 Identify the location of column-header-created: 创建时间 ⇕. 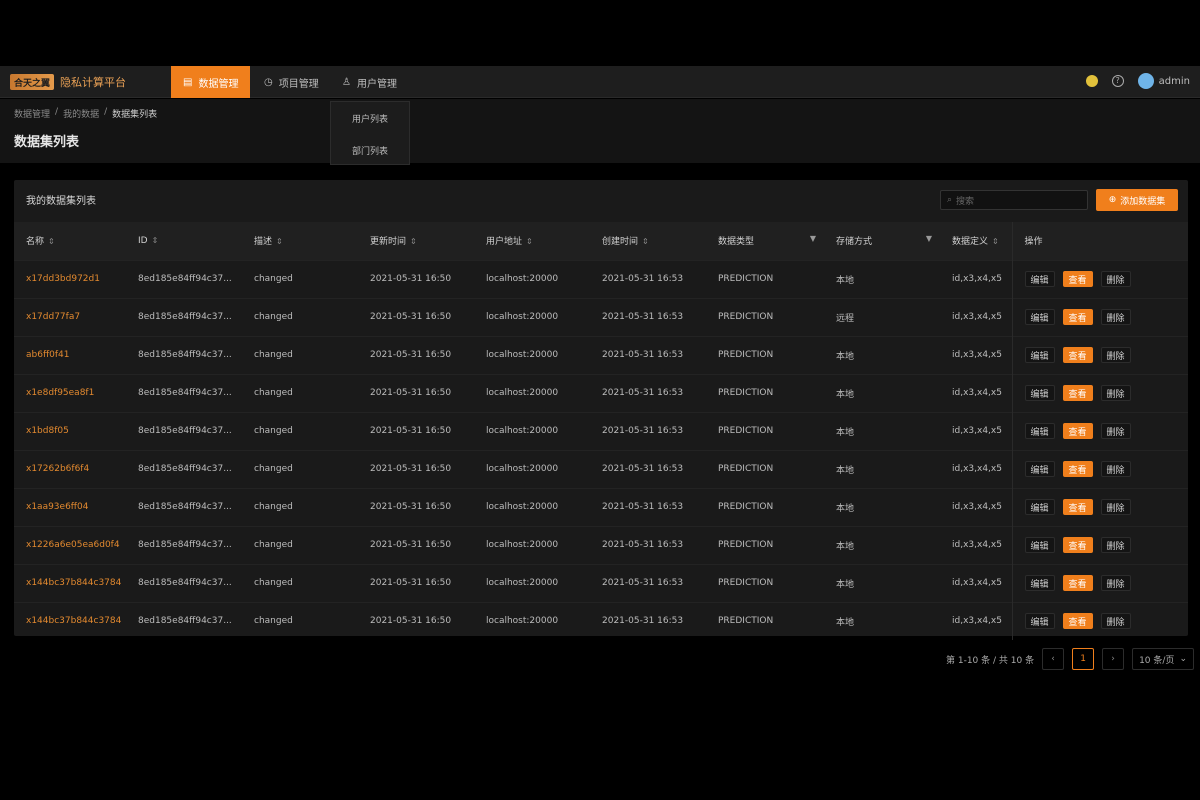
(648, 241).